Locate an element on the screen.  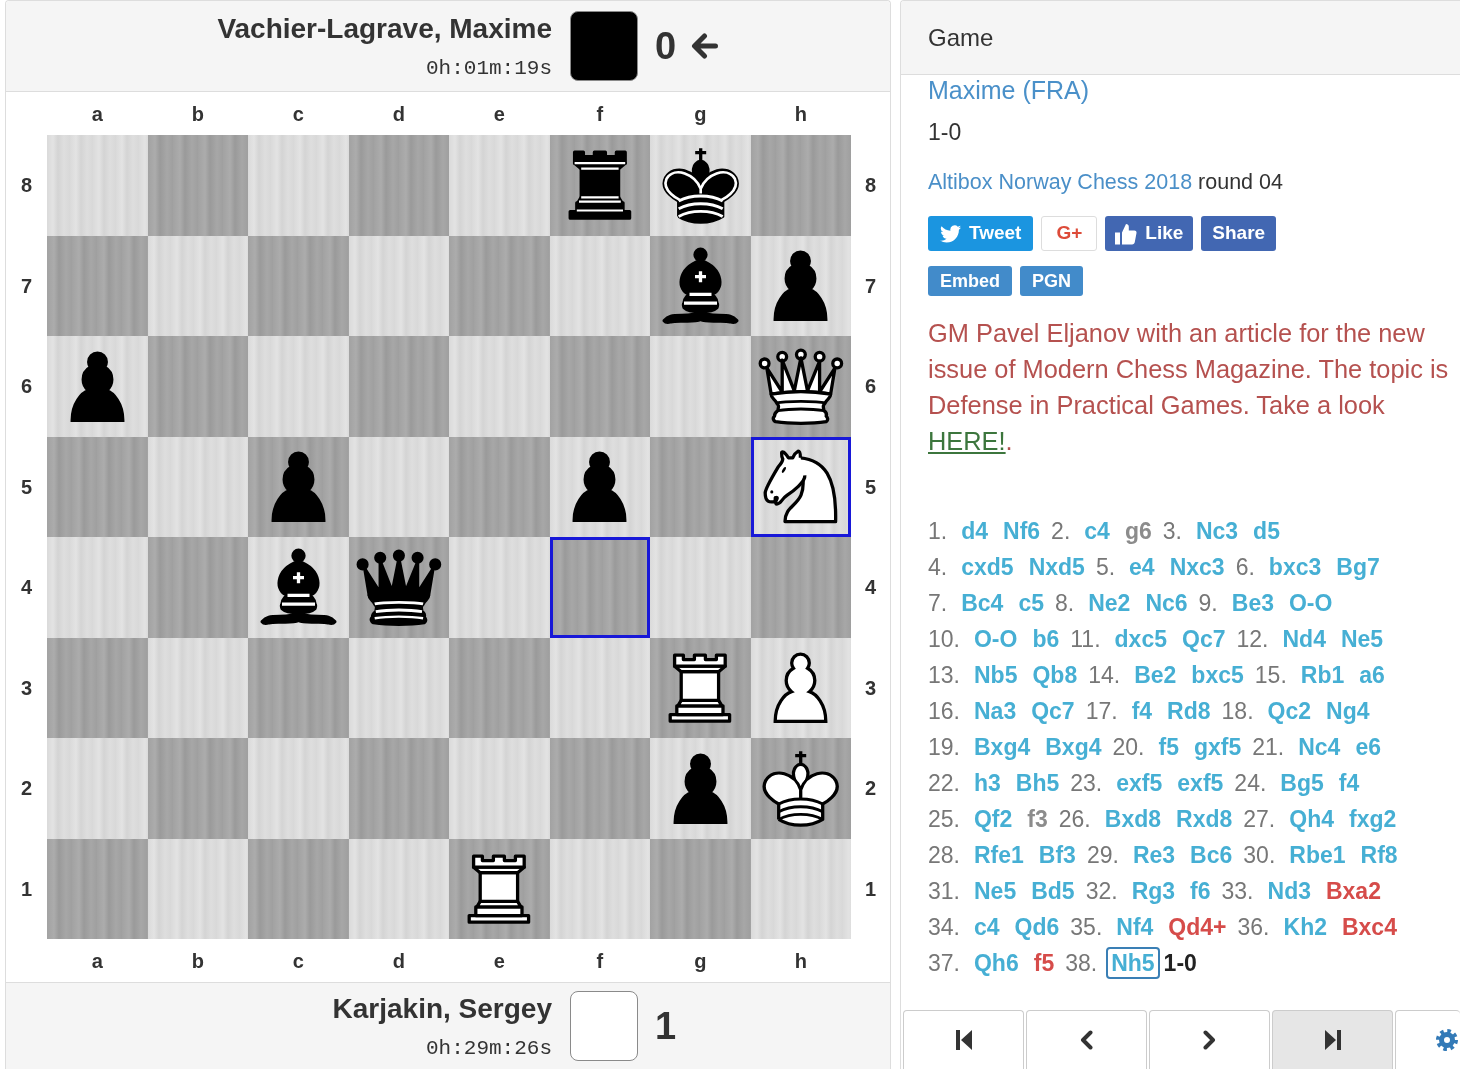
move-link: Bf3 is located at coordinates (1057, 855).